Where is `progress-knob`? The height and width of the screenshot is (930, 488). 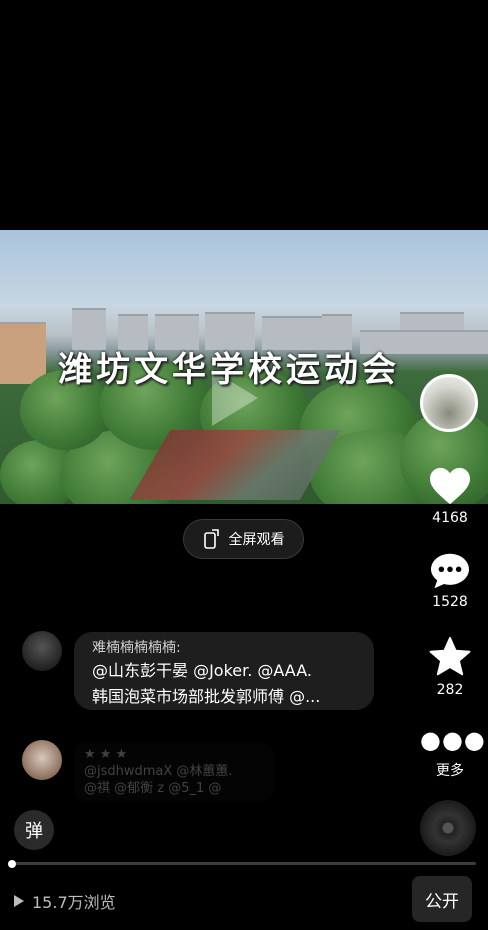 progress-knob is located at coordinates (12, 864).